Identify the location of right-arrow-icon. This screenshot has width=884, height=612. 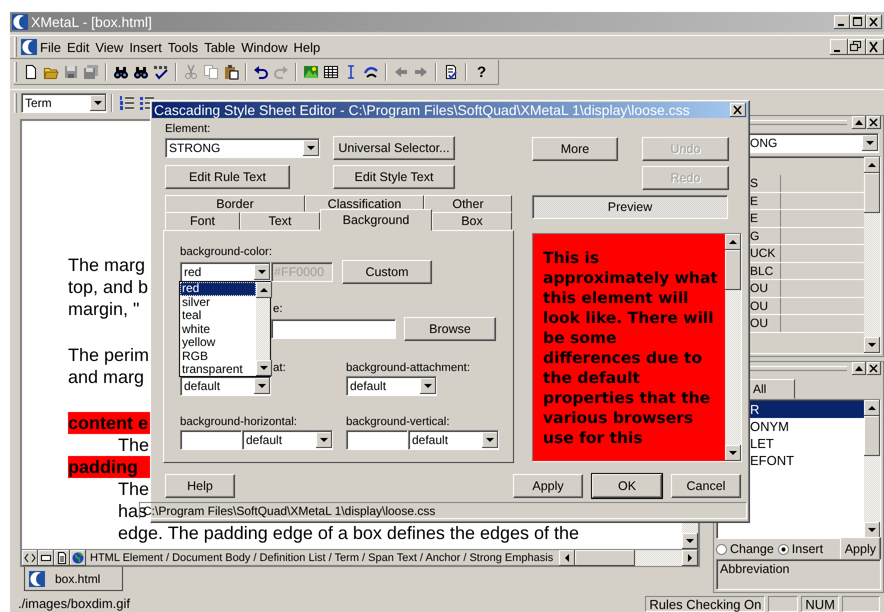
(421, 72).